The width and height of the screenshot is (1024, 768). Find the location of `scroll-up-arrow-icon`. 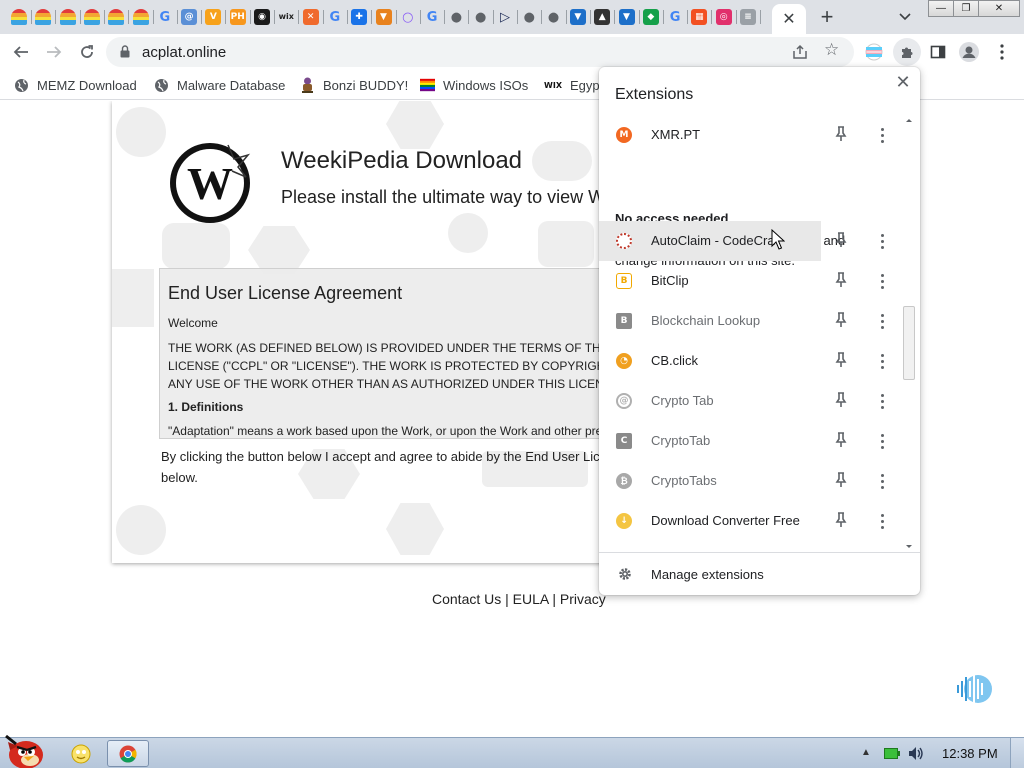

scroll-up-arrow-icon is located at coordinates (909, 120).